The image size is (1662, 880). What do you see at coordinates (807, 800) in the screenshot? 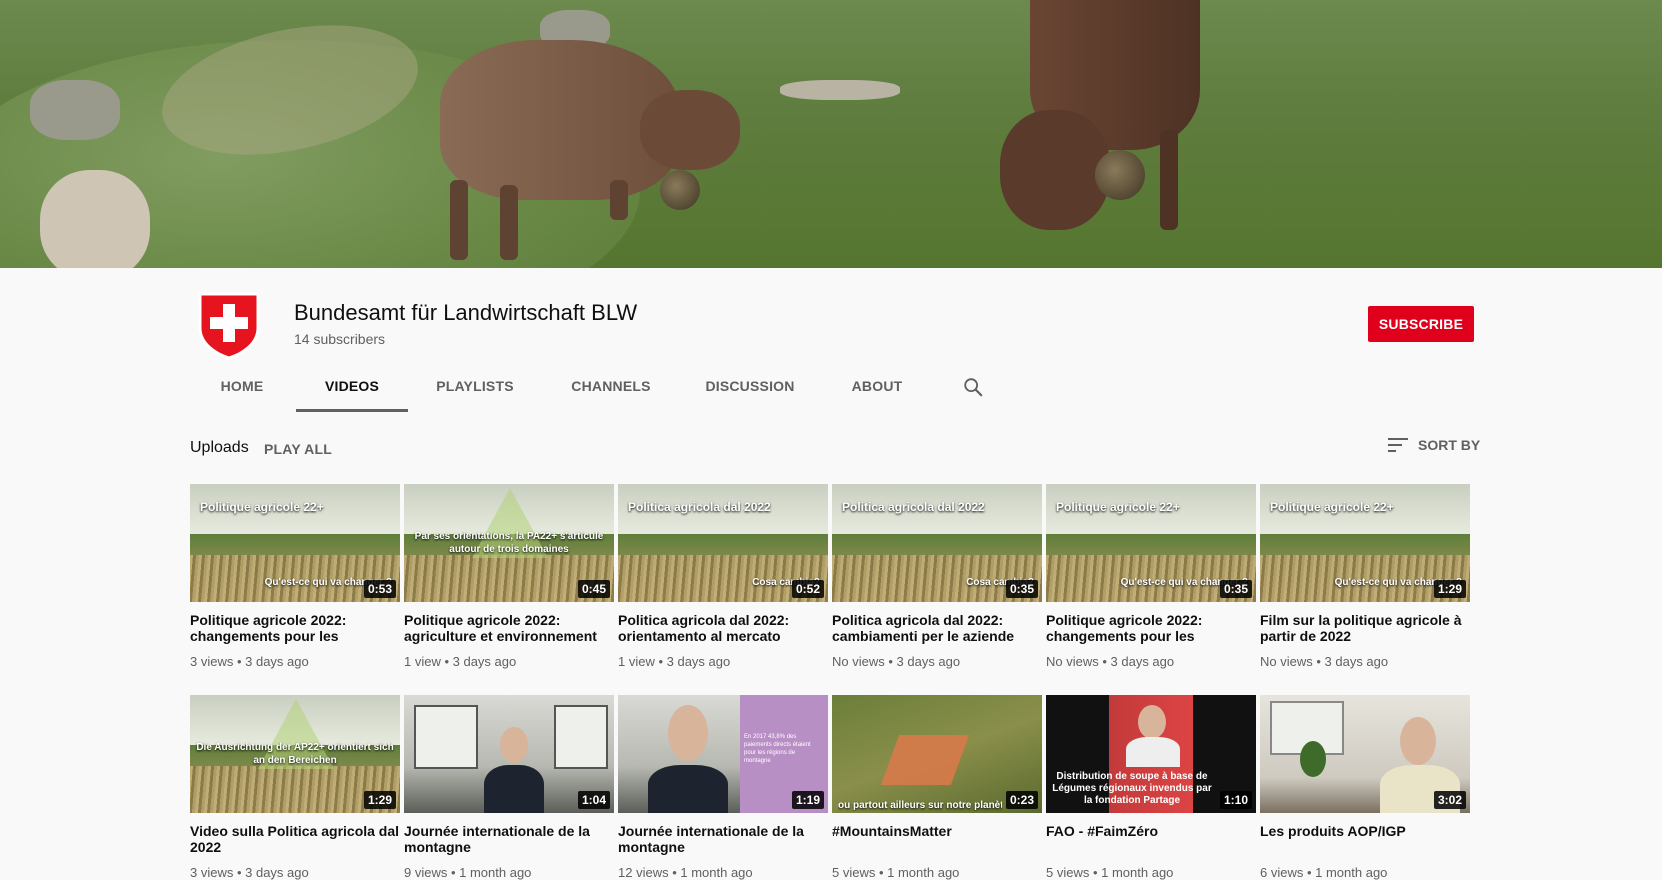
I see `video-duration: 1:19` at bounding box center [807, 800].